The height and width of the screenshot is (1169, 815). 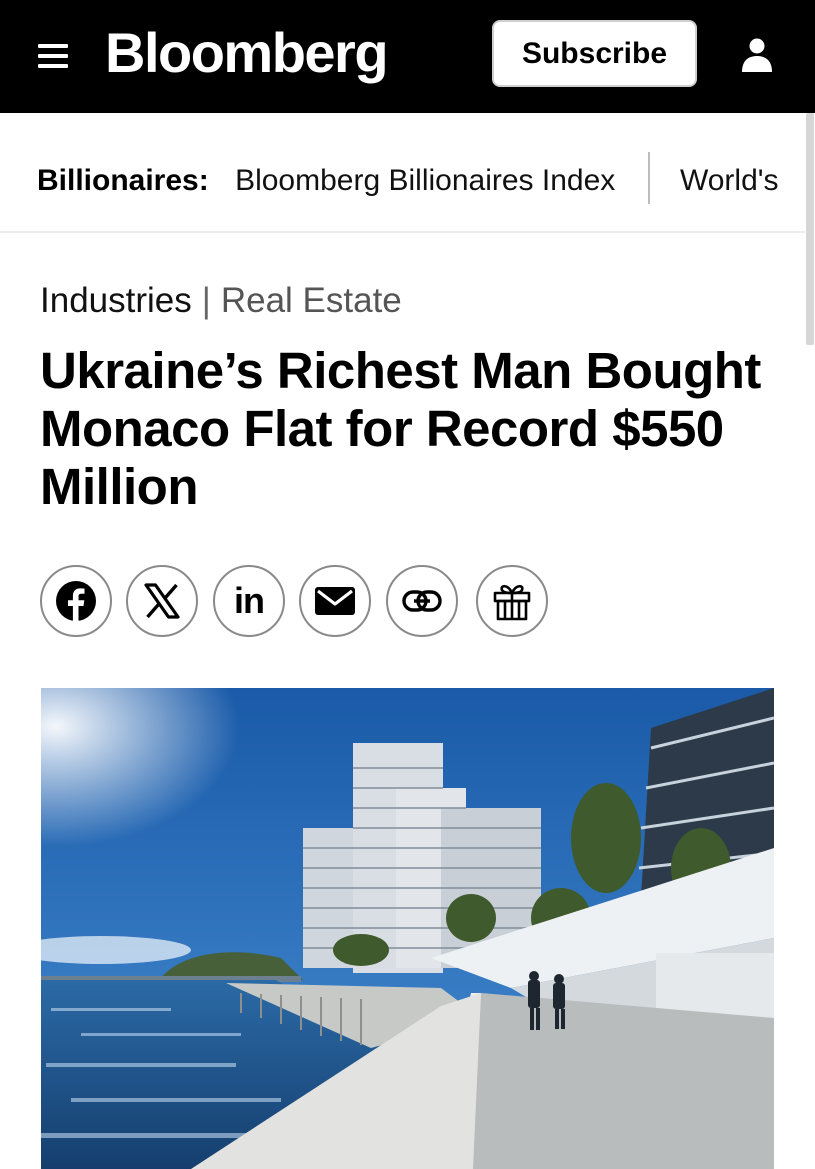 I want to click on x-icon, so click(x=162, y=601).